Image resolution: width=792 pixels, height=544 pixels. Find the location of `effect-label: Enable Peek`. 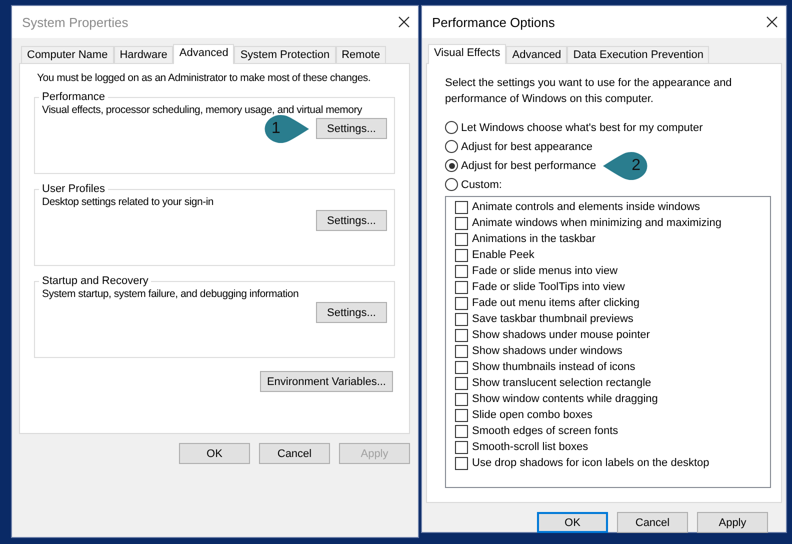

effect-label: Enable Peek is located at coordinates (503, 255).